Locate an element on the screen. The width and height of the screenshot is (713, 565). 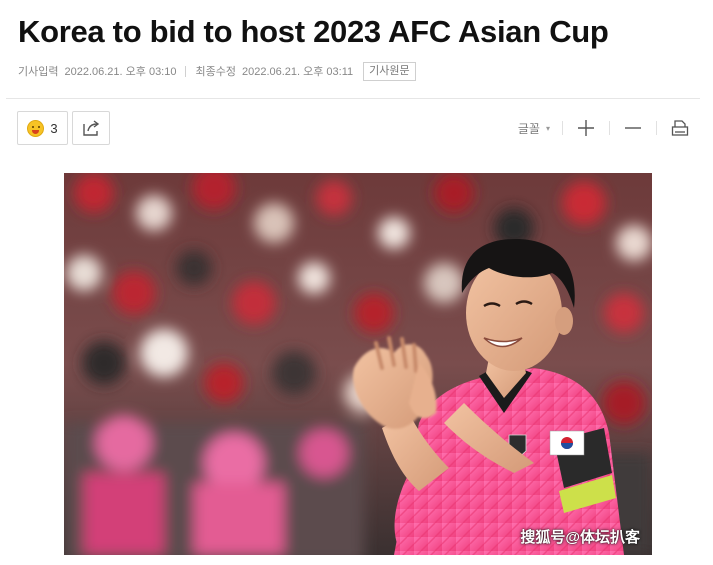
photo-watermark: 搜狐号@体坛扒客 is located at coordinates (580, 537).